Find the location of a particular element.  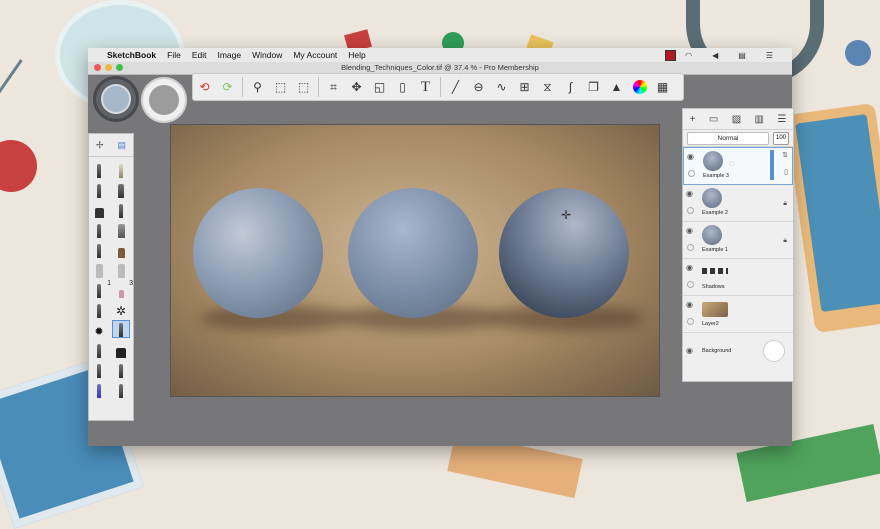

menu-image: Image is located at coordinates (229, 55).